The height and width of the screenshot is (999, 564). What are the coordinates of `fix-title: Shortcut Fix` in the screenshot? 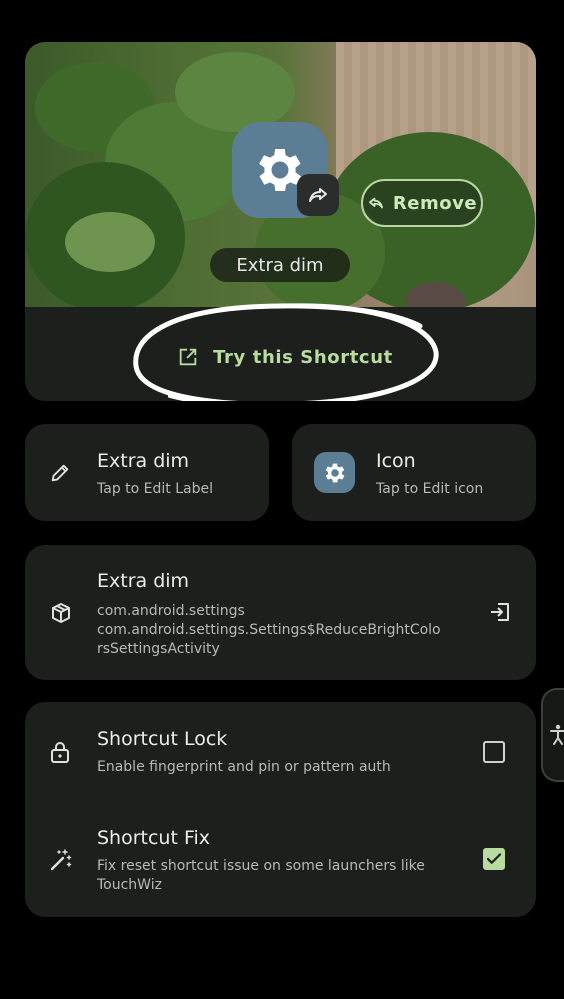 It's located at (154, 838).